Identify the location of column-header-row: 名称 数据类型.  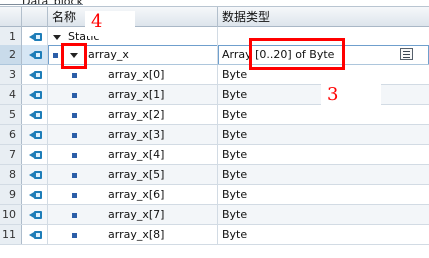
(214, 16).